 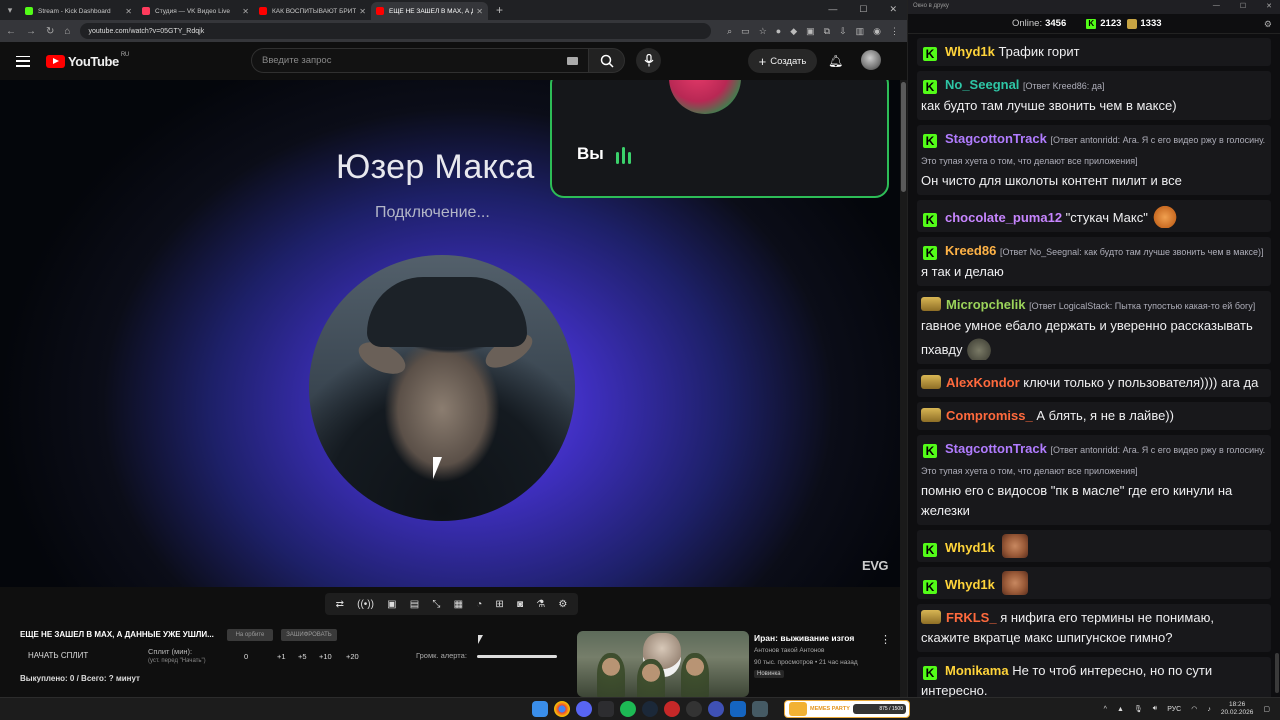 What do you see at coordinates (78, 11) in the screenshot?
I see `browser-tab: Stream - Kick Dashboard ✕` at bounding box center [78, 11].